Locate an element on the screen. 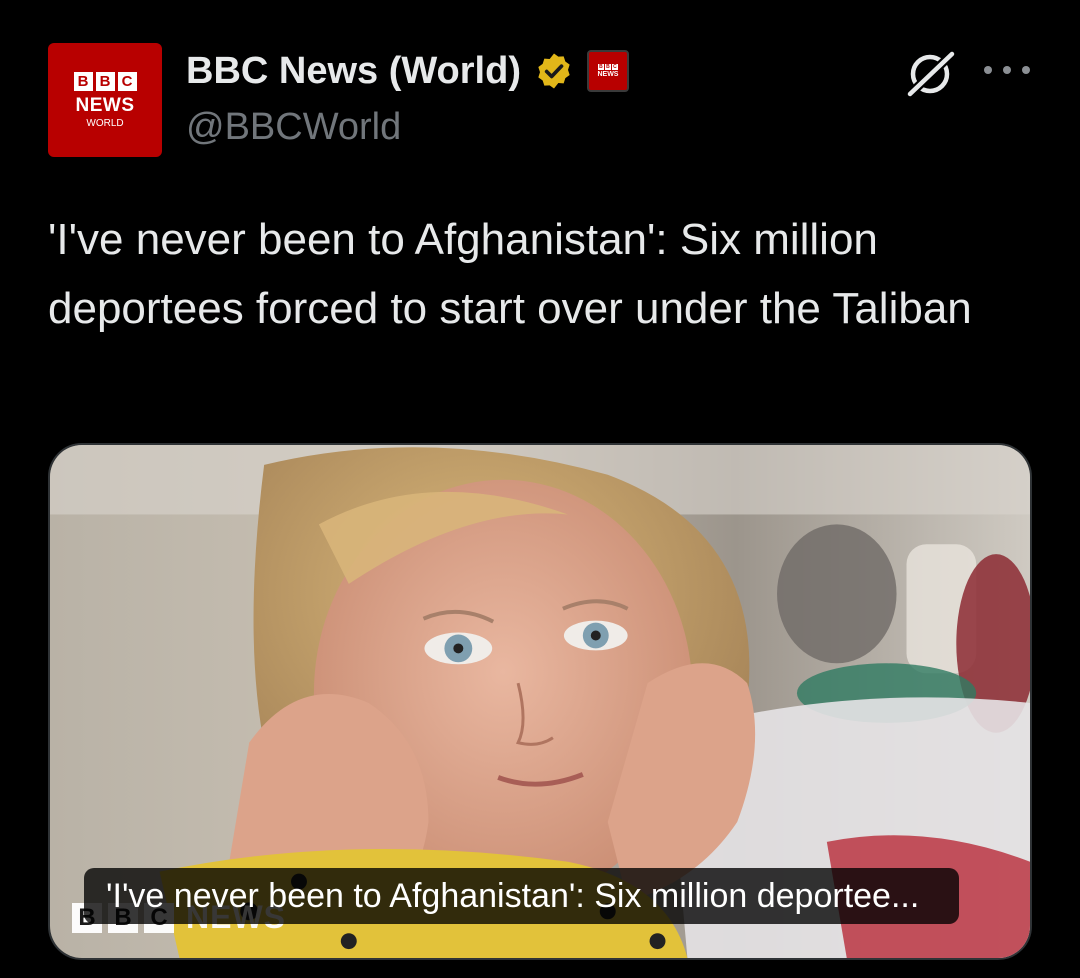  affiliate-news-label: NEWS is located at coordinates (608, 74).